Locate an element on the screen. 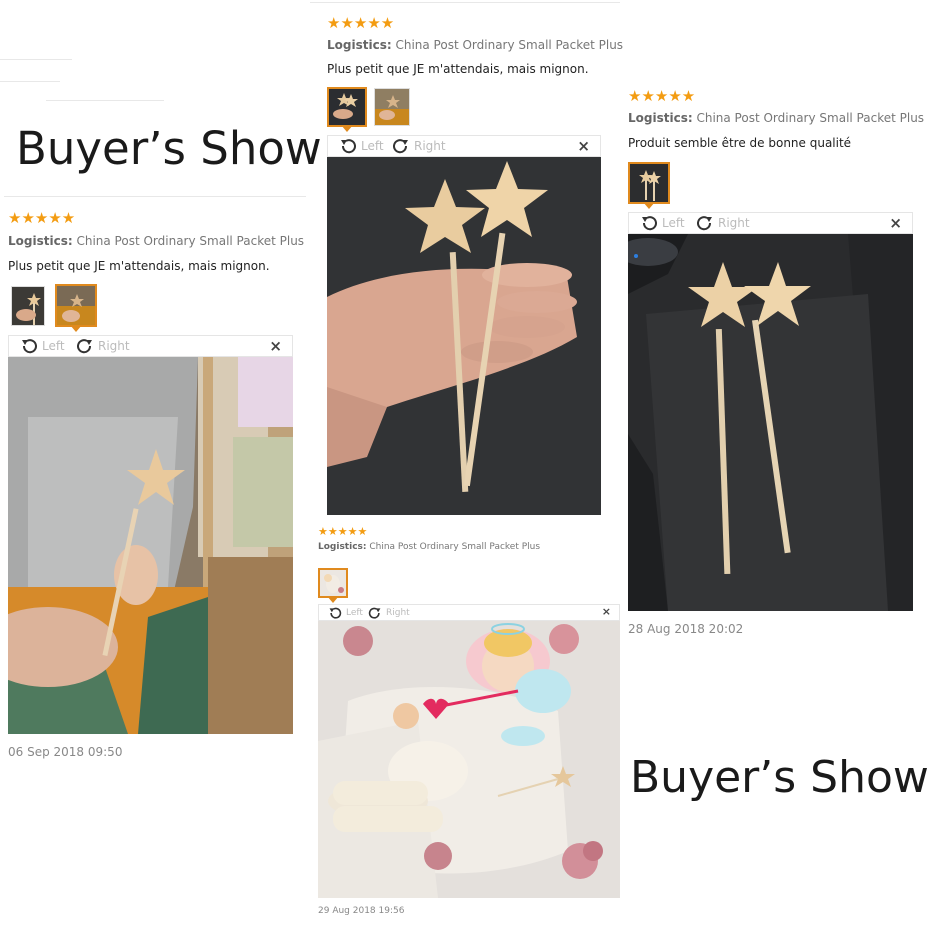 Image resolution: width=930 pixels, height=930 pixels. page-title: Buyer’s Show is located at coordinates (169, 148).